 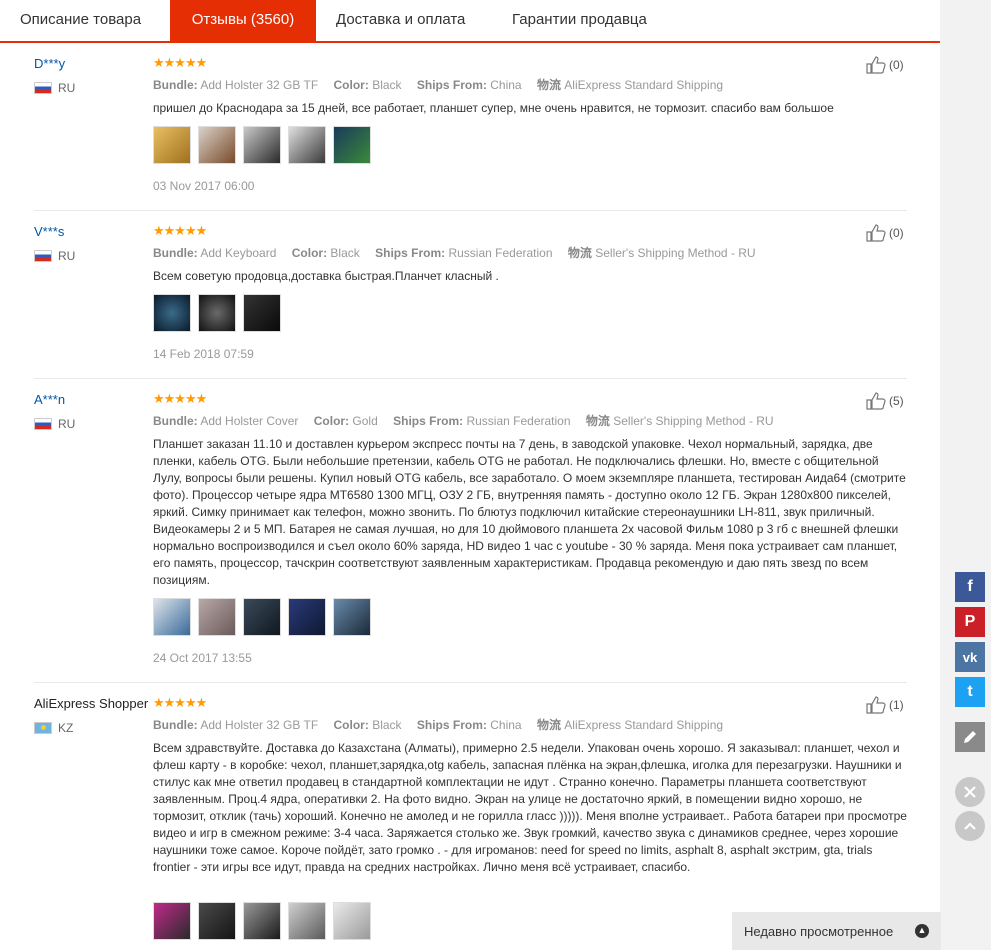 I want to click on reviewer-name: V***s, so click(x=49, y=231).